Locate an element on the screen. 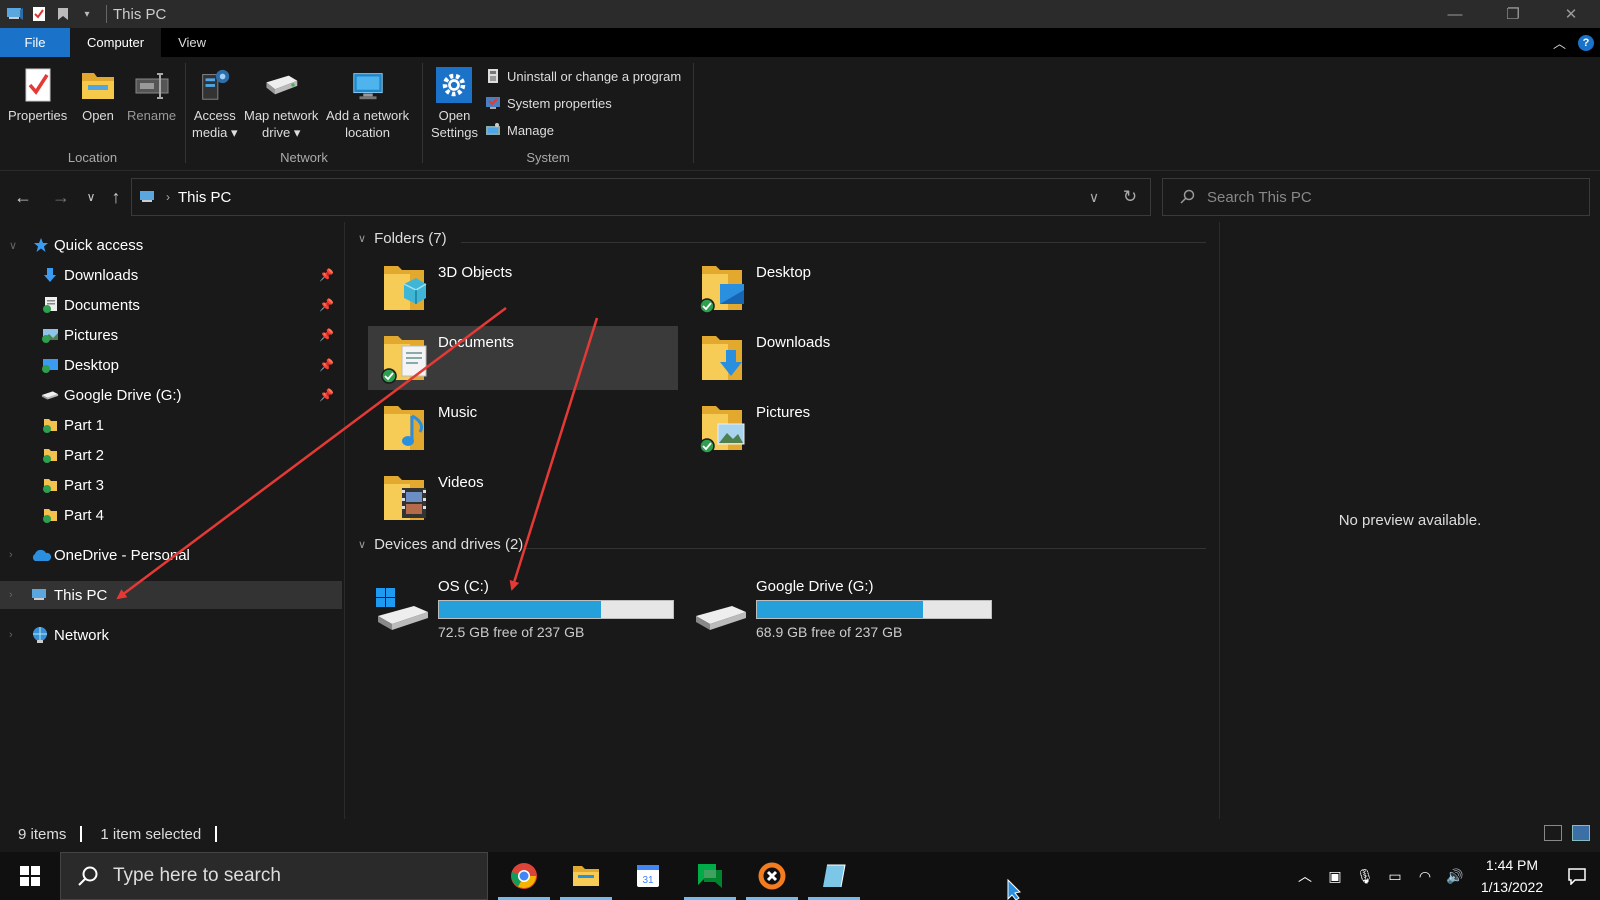 This screenshot has width=1600, height=900. drives-group-header: ∨ Devices and drives (2) is located at coordinates (440, 544).